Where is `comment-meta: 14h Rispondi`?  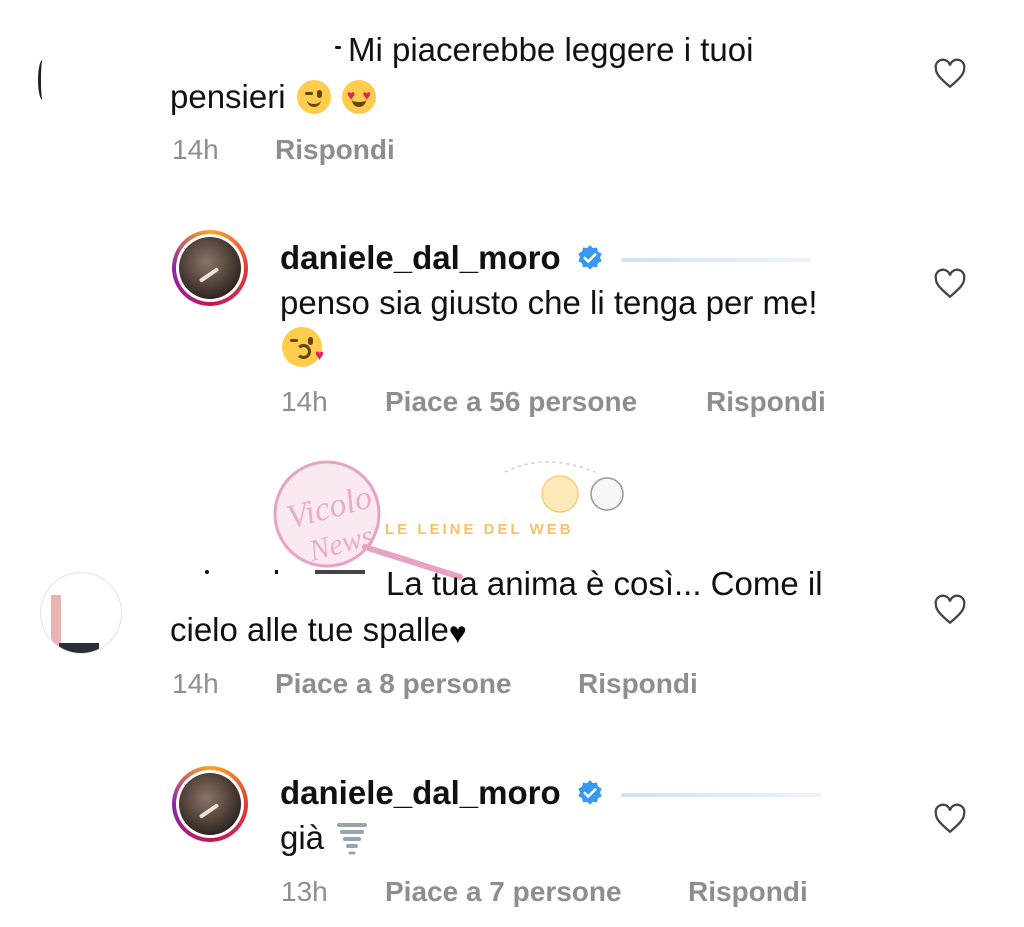 comment-meta: 14h Rispondi is located at coordinates (283, 150).